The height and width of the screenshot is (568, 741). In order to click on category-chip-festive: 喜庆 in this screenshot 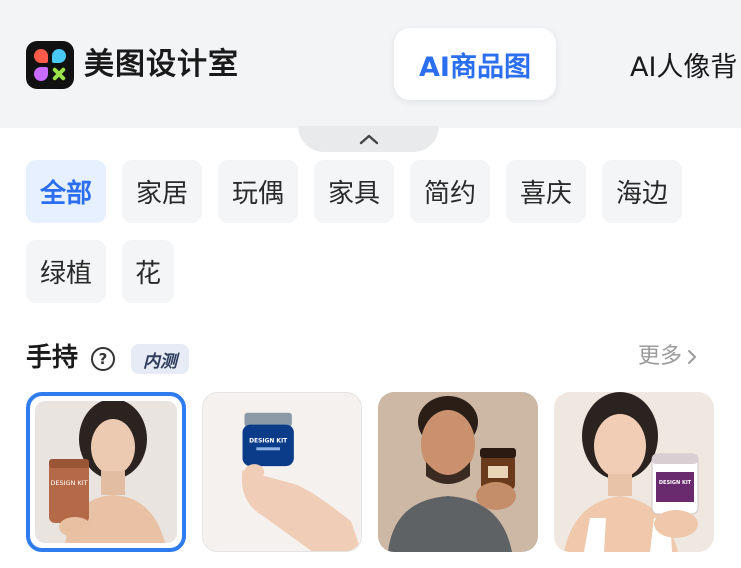, I will do `click(546, 191)`.